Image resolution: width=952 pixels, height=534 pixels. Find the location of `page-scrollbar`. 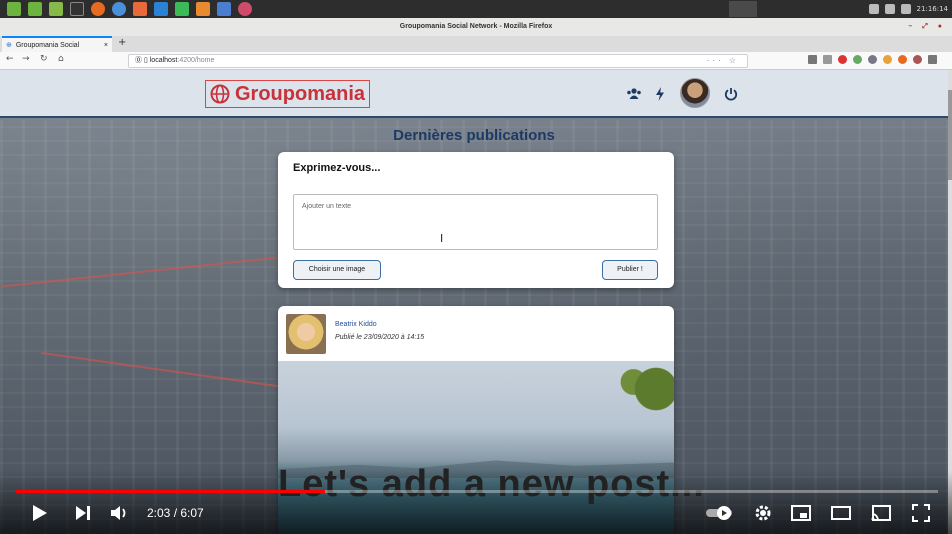

page-scrollbar is located at coordinates (950, 302).